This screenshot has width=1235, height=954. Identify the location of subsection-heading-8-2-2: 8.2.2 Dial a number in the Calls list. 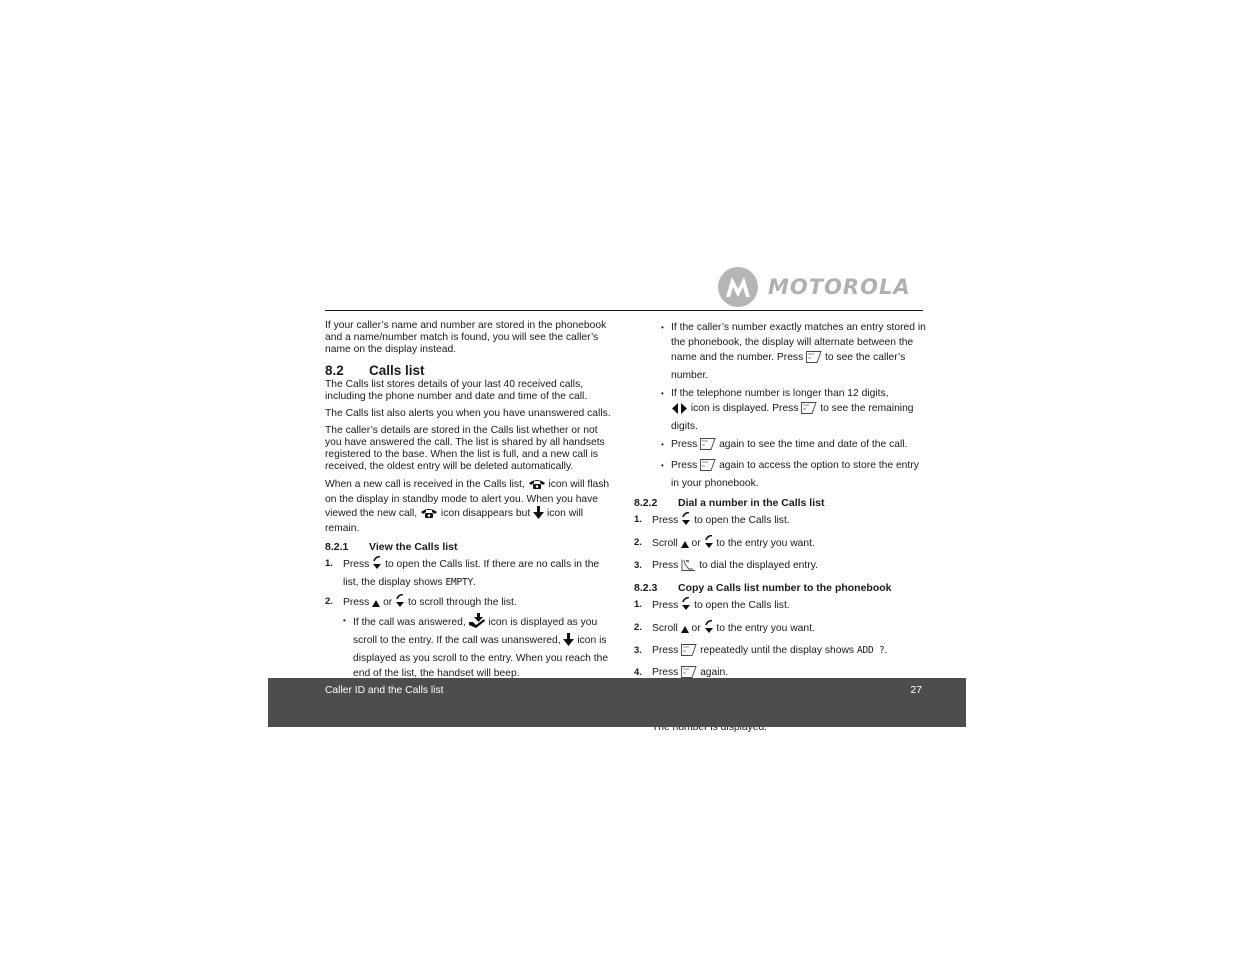
(729, 503).